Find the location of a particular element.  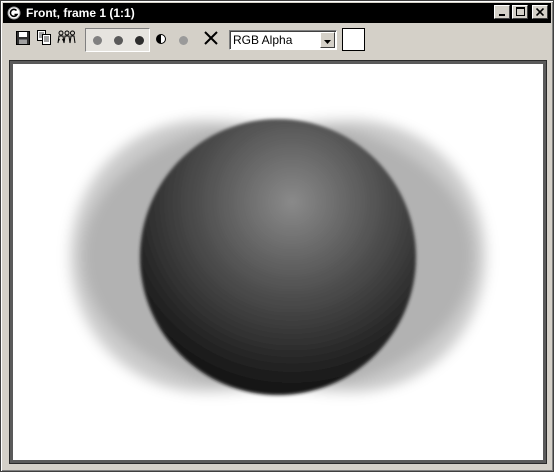

floppy-disk-icon is located at coordinates (23, 40).